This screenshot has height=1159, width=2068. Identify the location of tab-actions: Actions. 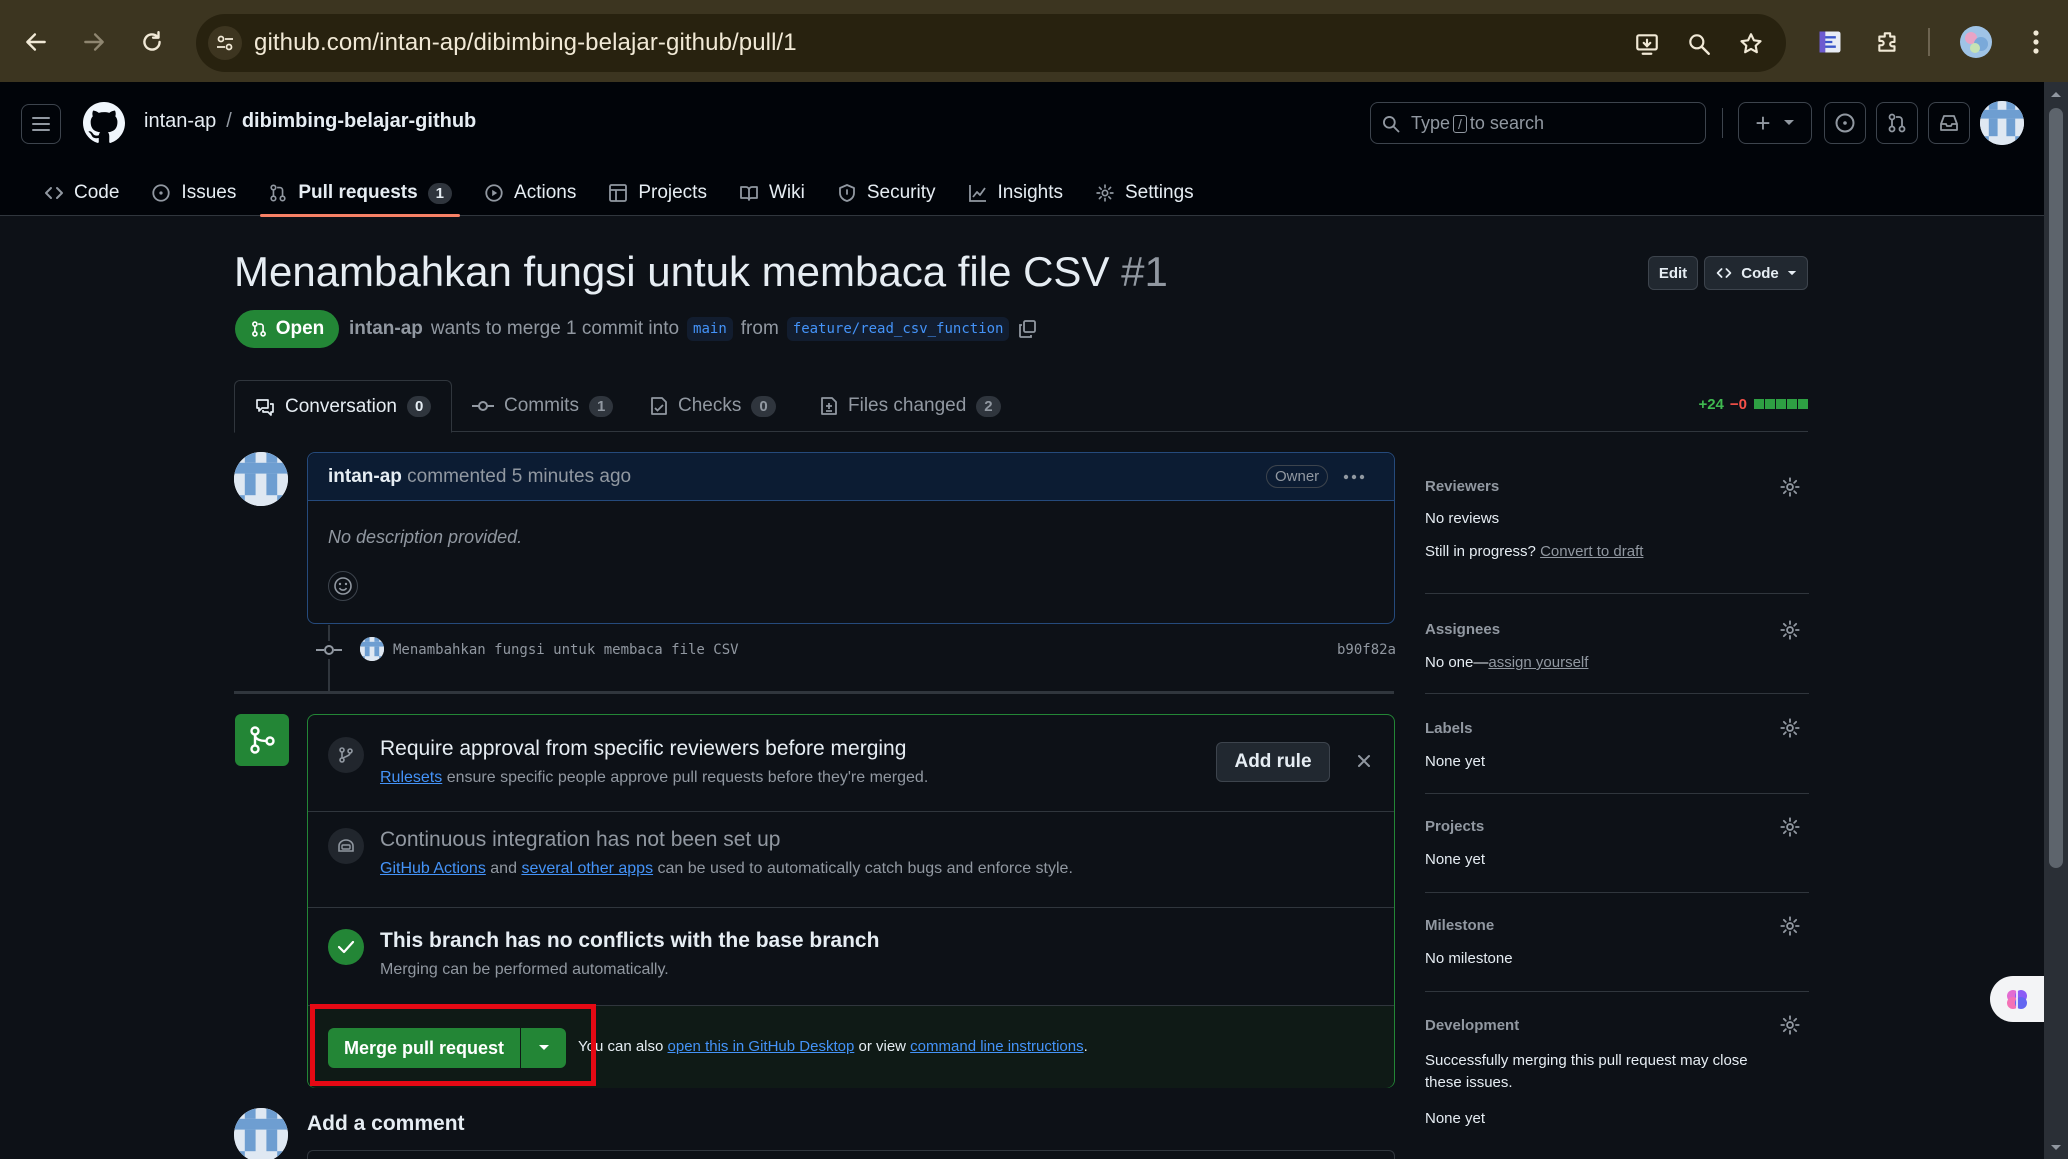
(530, 193).